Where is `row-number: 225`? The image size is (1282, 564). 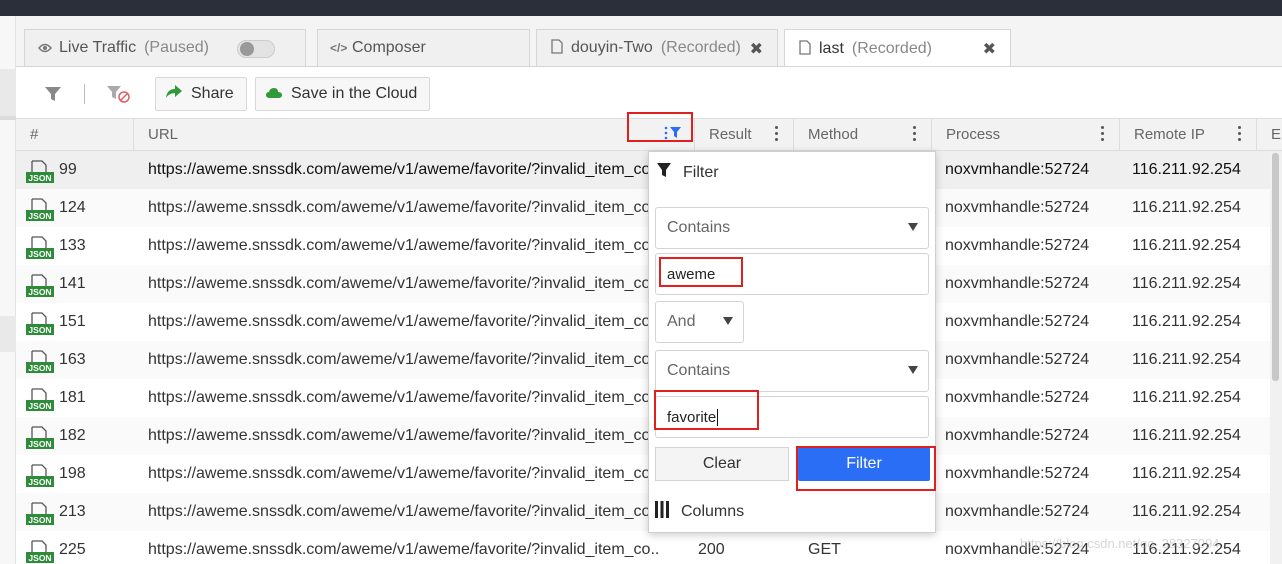 row-number: 225 is located at coordinates (72, 549).